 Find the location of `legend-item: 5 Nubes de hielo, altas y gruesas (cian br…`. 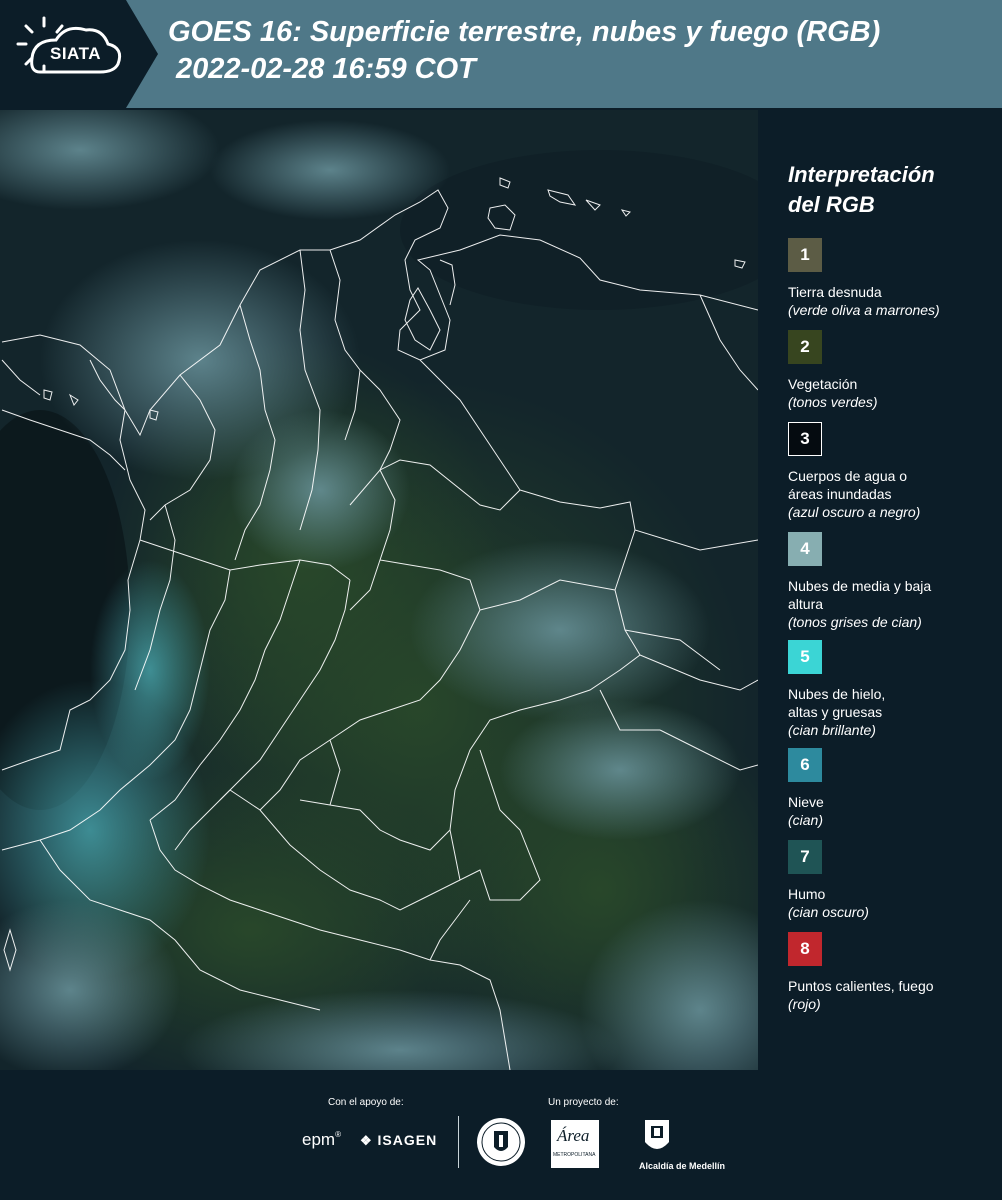

legend-item: 5 Nubes de hielo, altas y gruesas (cian br… is located at coordinates (888, 694).